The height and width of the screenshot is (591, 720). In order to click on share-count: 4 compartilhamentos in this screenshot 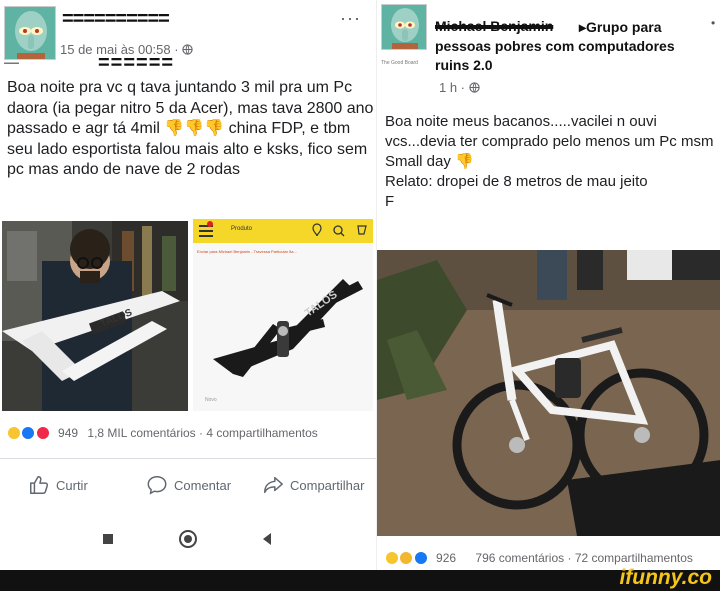, I will do `click(261, 433)`.